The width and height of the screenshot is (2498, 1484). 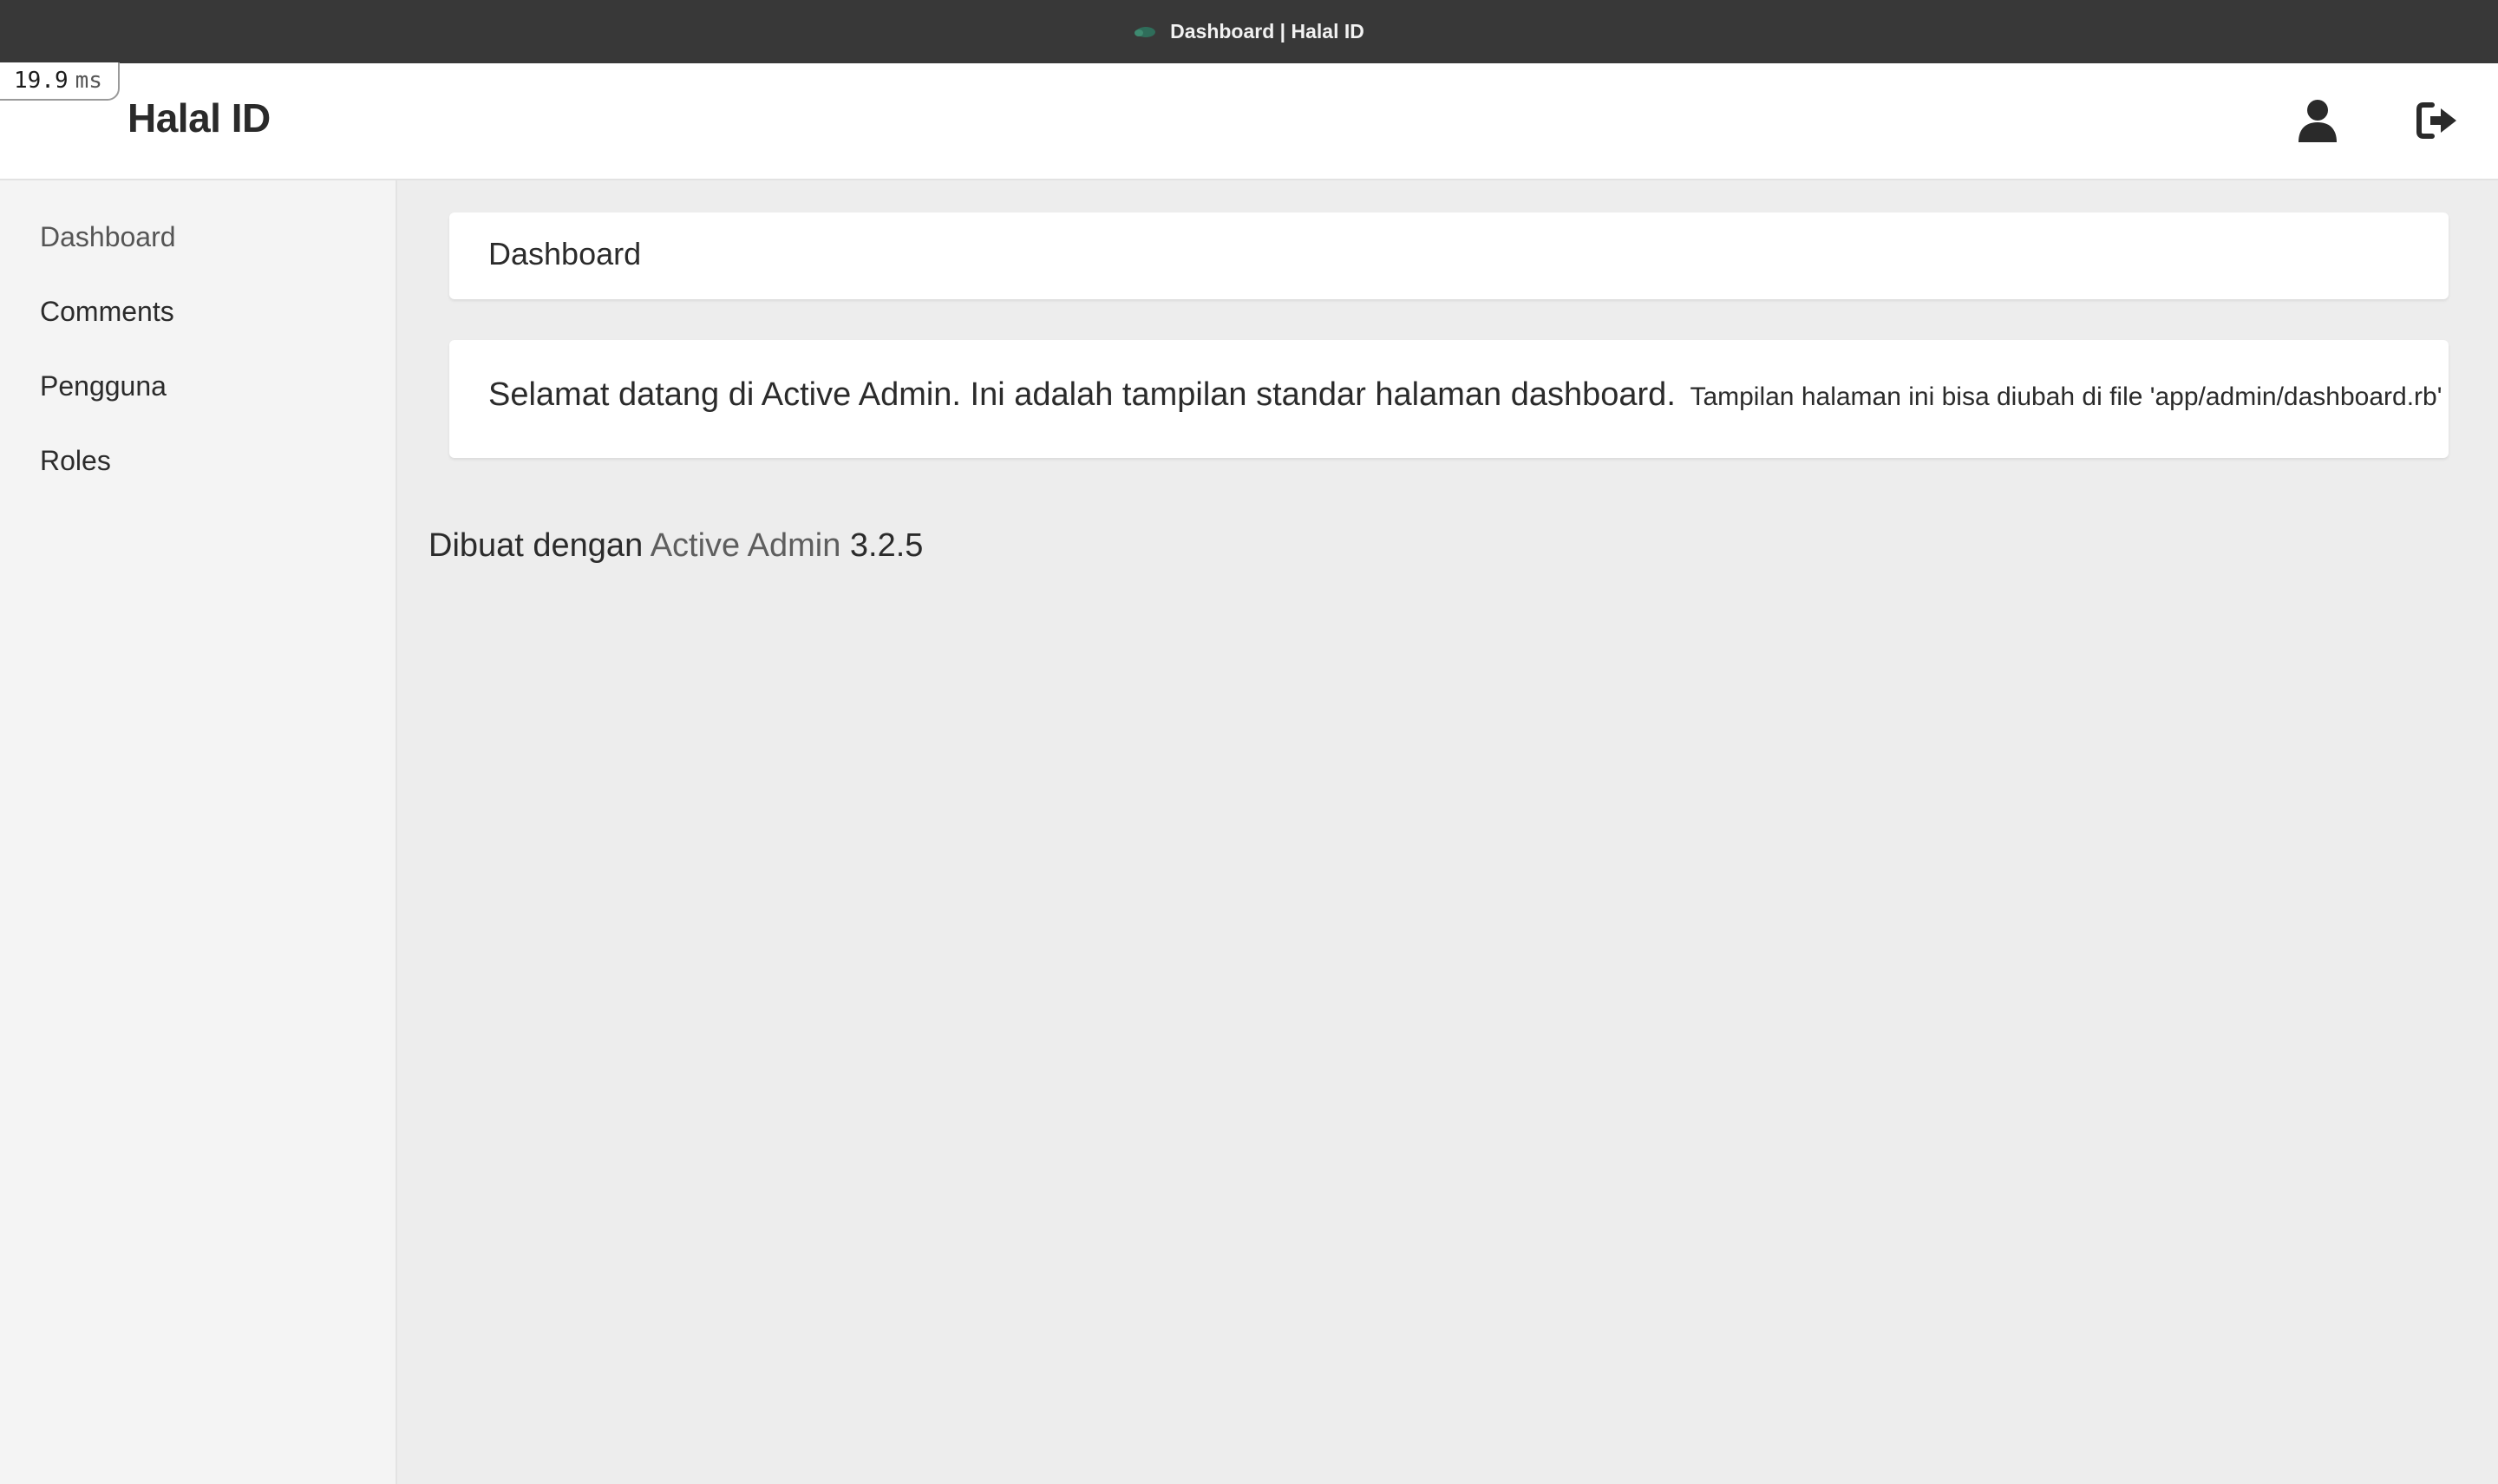 I want to click on sidebar-item-roles: Roles, so click(x=198, y=461).